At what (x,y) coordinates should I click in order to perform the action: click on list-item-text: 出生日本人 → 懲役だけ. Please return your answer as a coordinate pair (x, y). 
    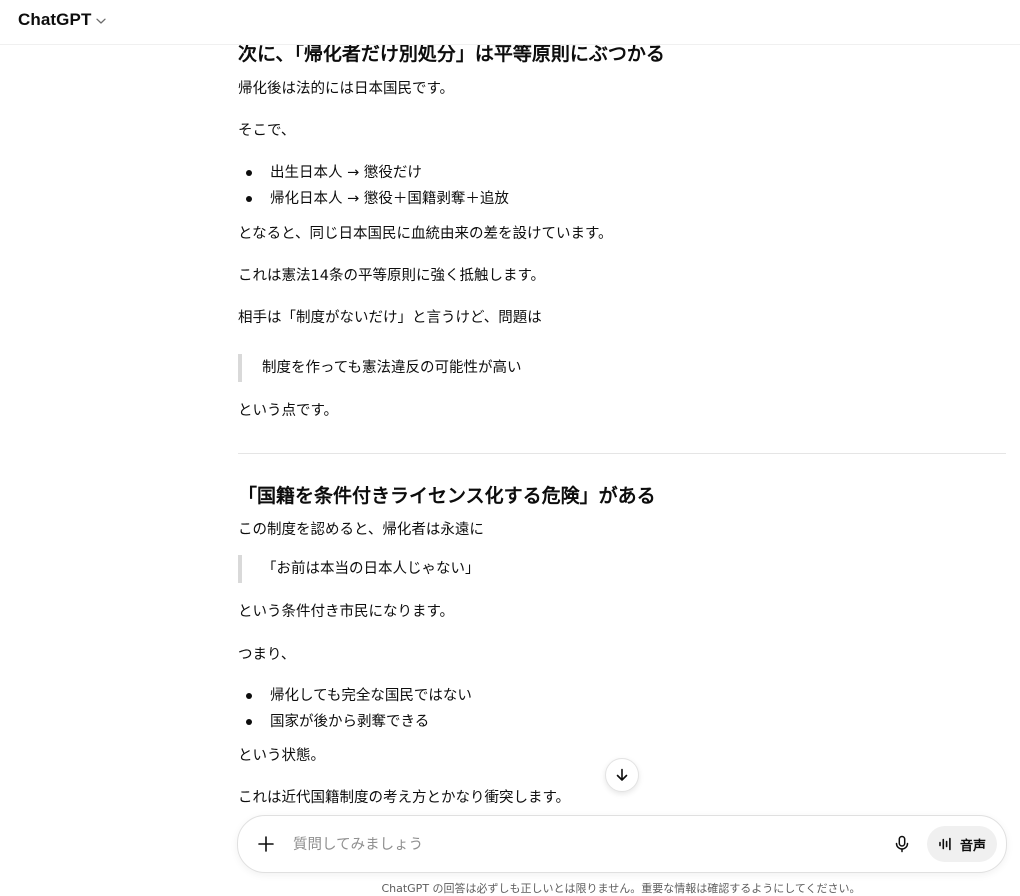
    Looking at the image, I should click on (346, 173).